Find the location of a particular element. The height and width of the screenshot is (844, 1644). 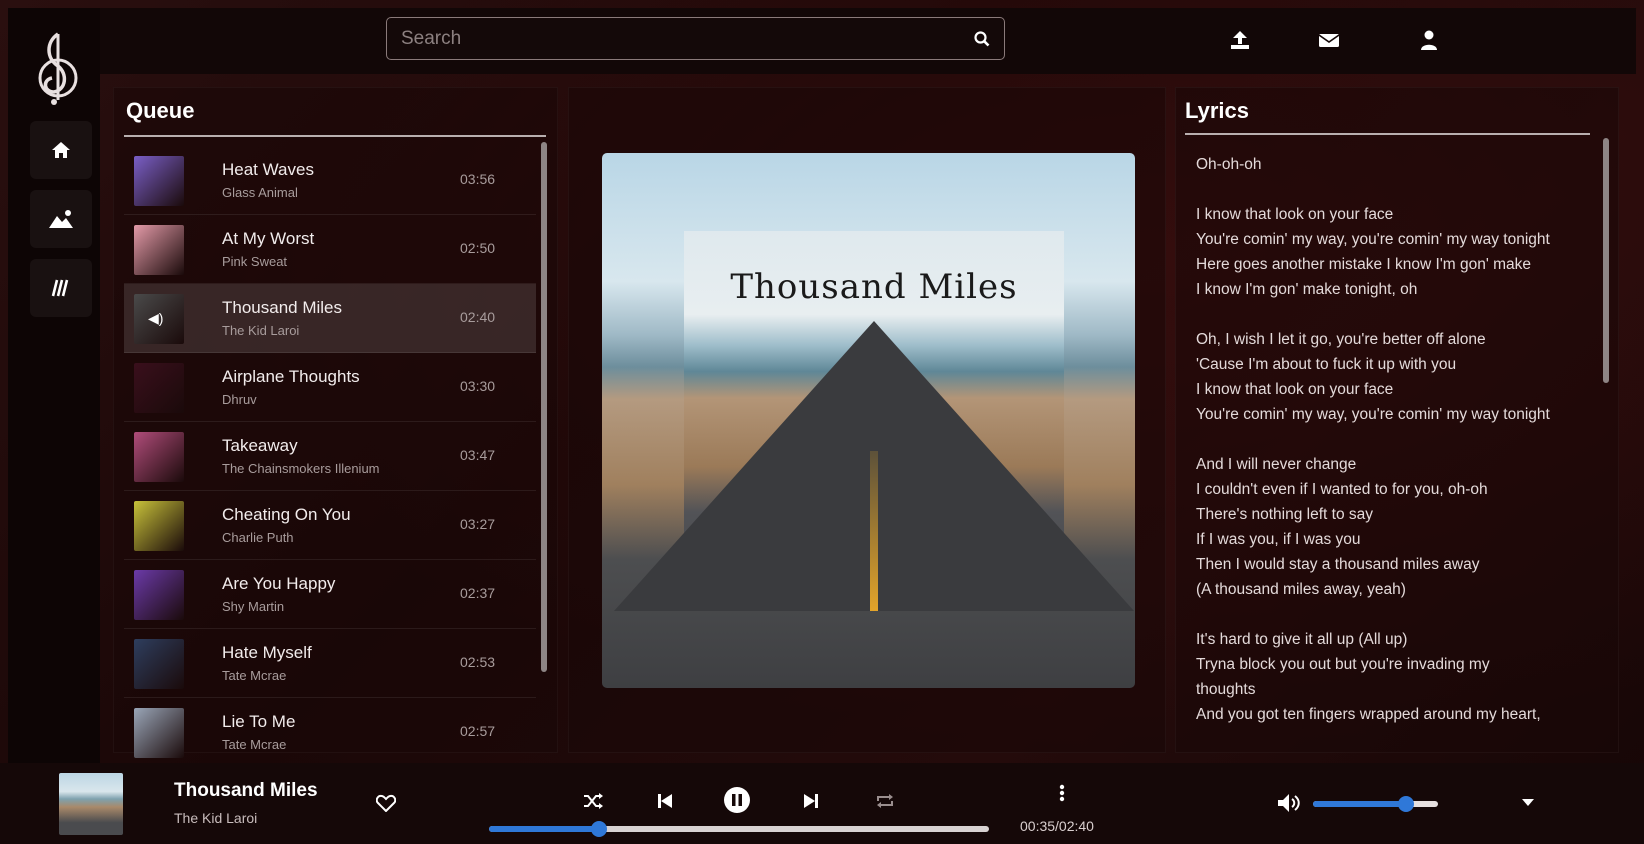

lyric-line: Oh-oh-oh is located at coordinates (1229, 164).